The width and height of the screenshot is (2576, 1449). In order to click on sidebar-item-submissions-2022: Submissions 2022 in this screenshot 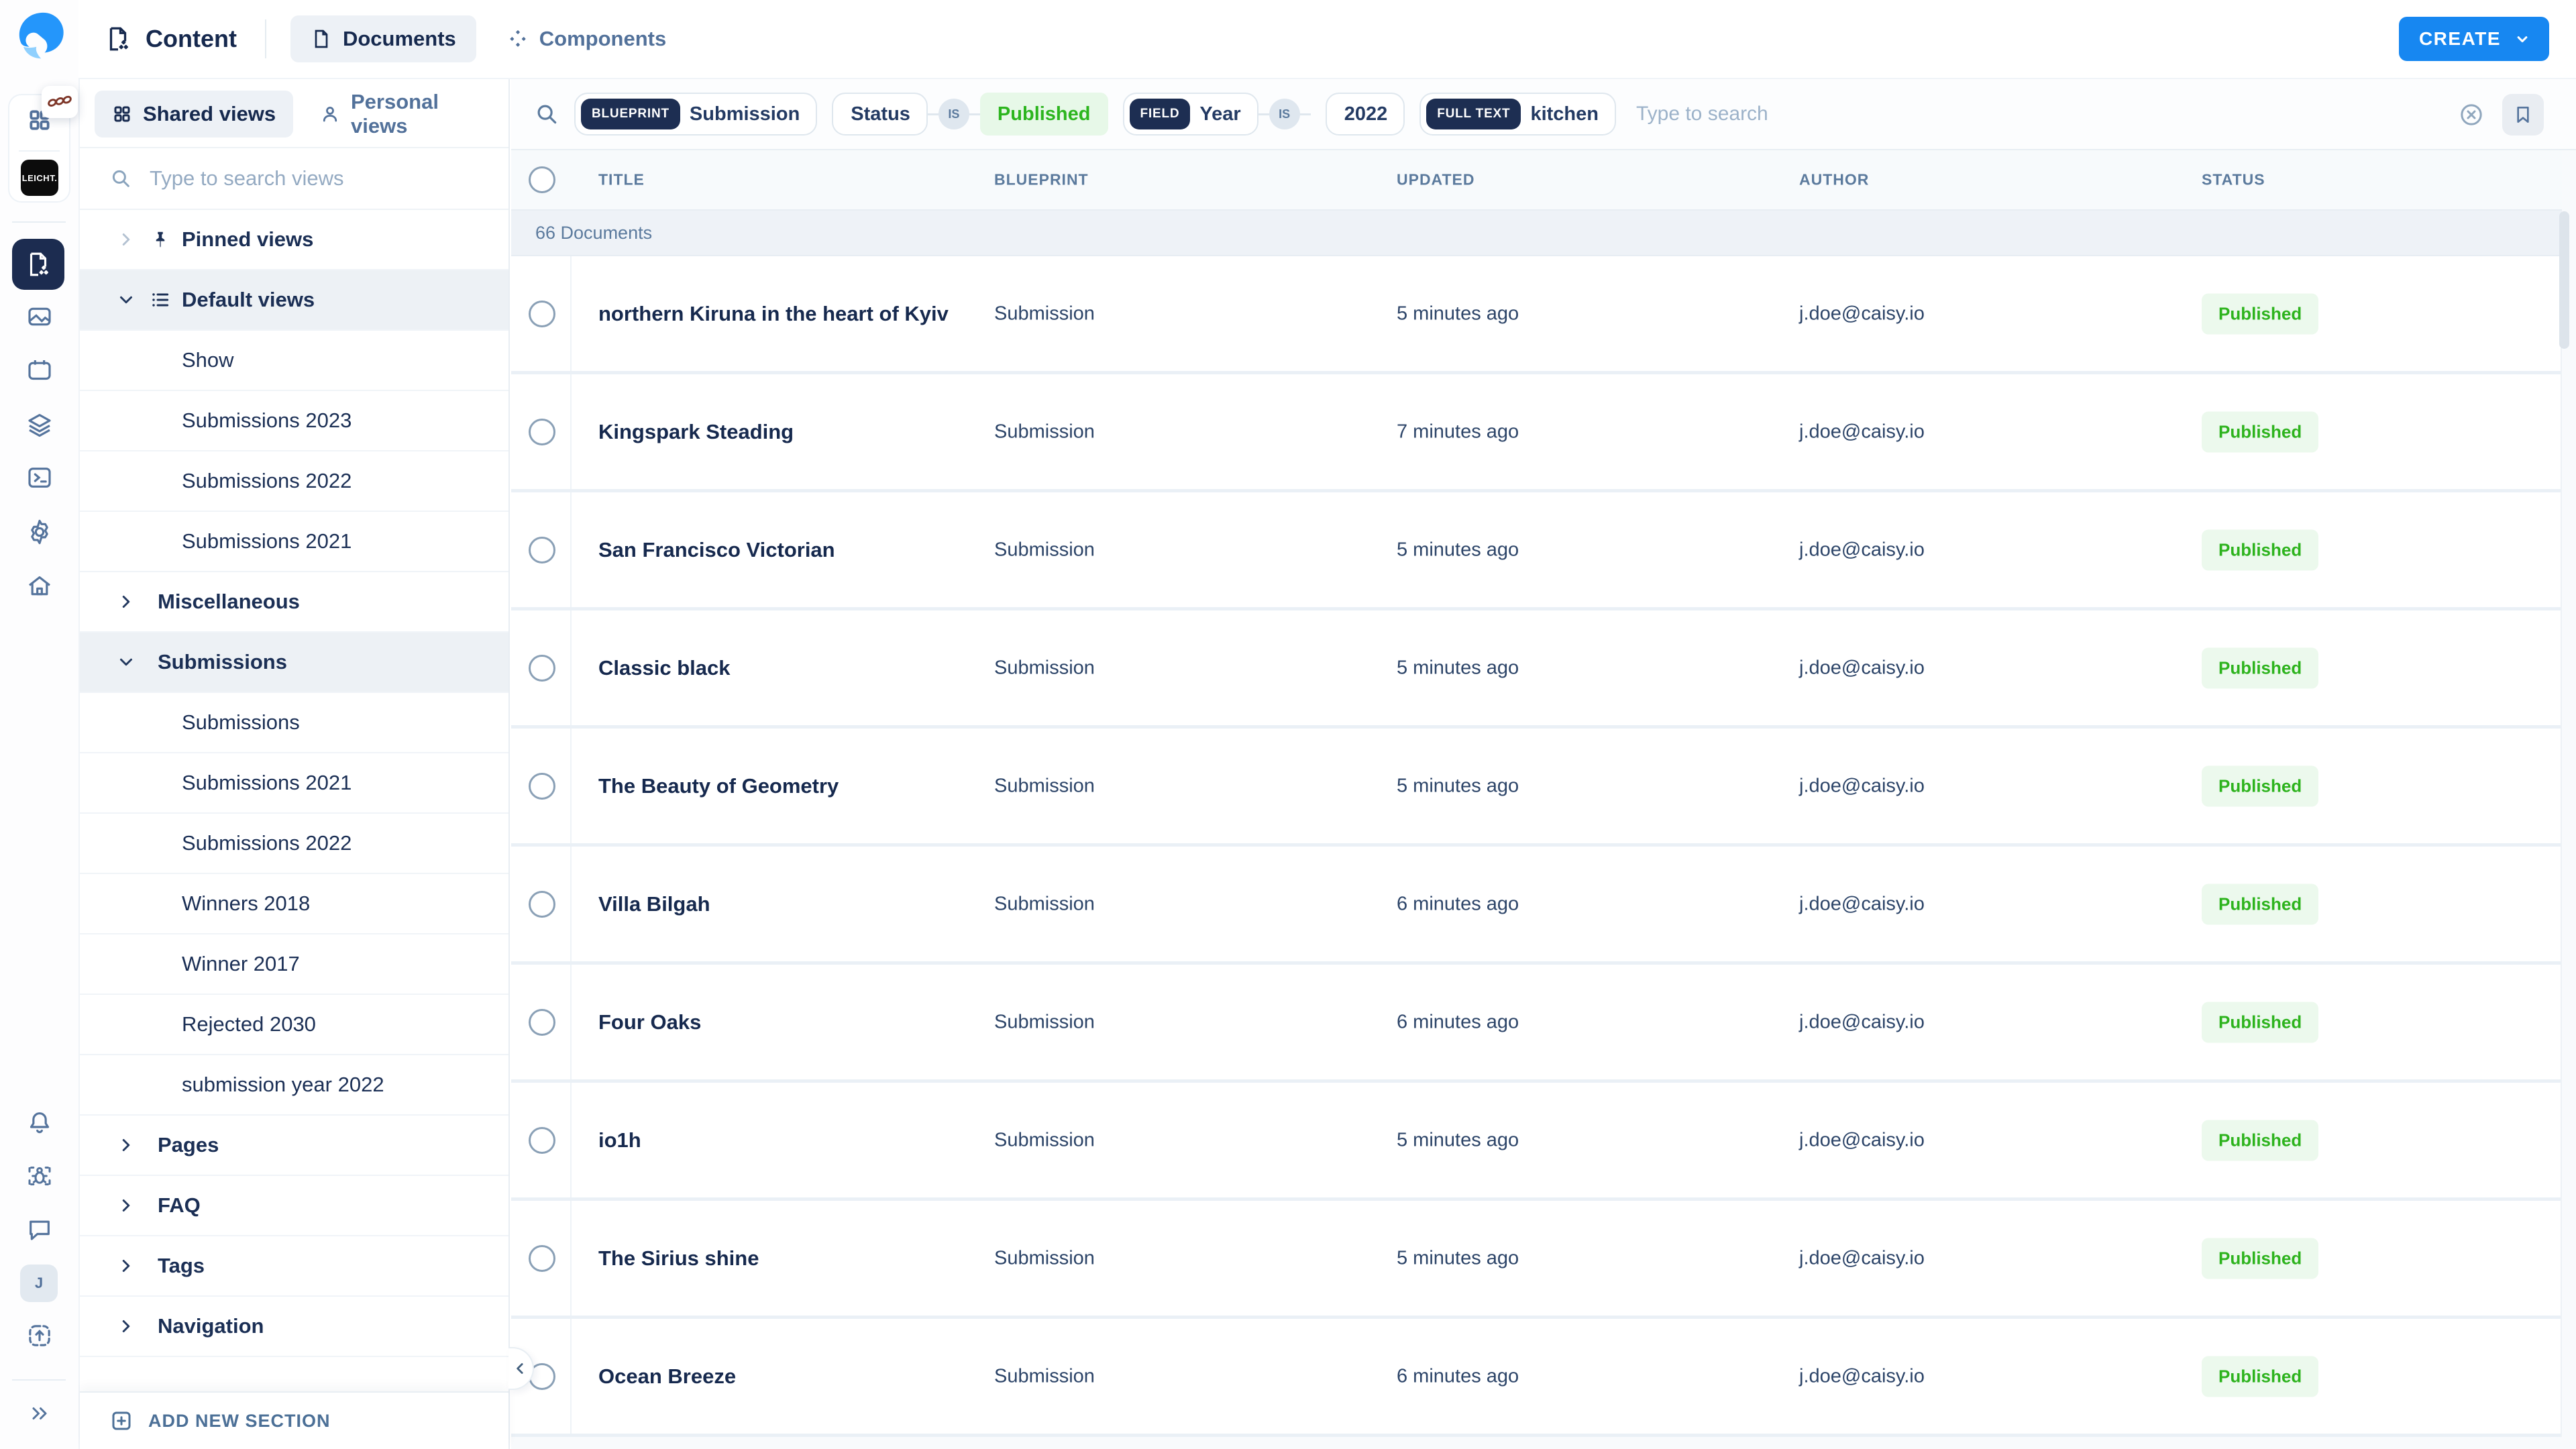, I will do `click(294, 481)`.